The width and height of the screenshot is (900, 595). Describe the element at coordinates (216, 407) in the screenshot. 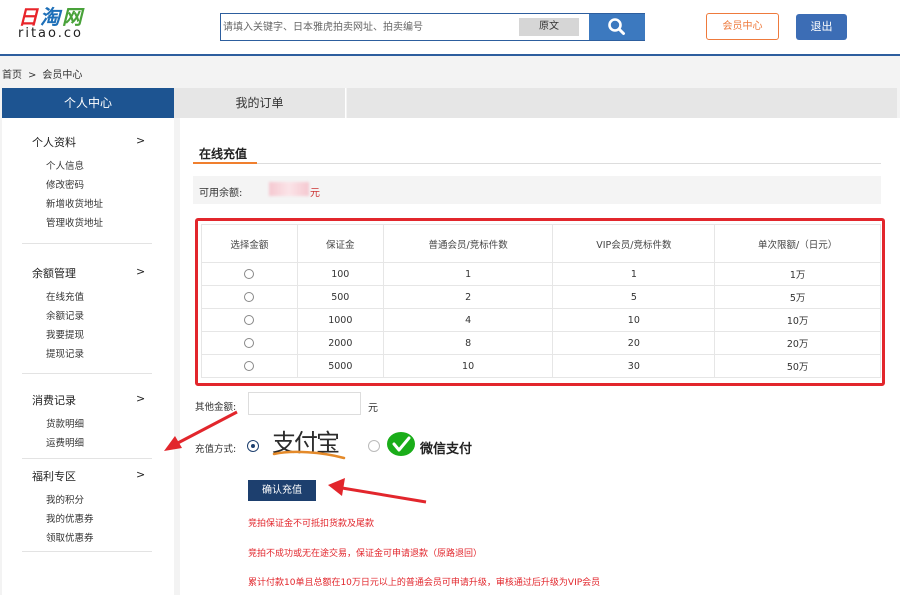

I see `other-amount-label: 其他金额:` at that location.